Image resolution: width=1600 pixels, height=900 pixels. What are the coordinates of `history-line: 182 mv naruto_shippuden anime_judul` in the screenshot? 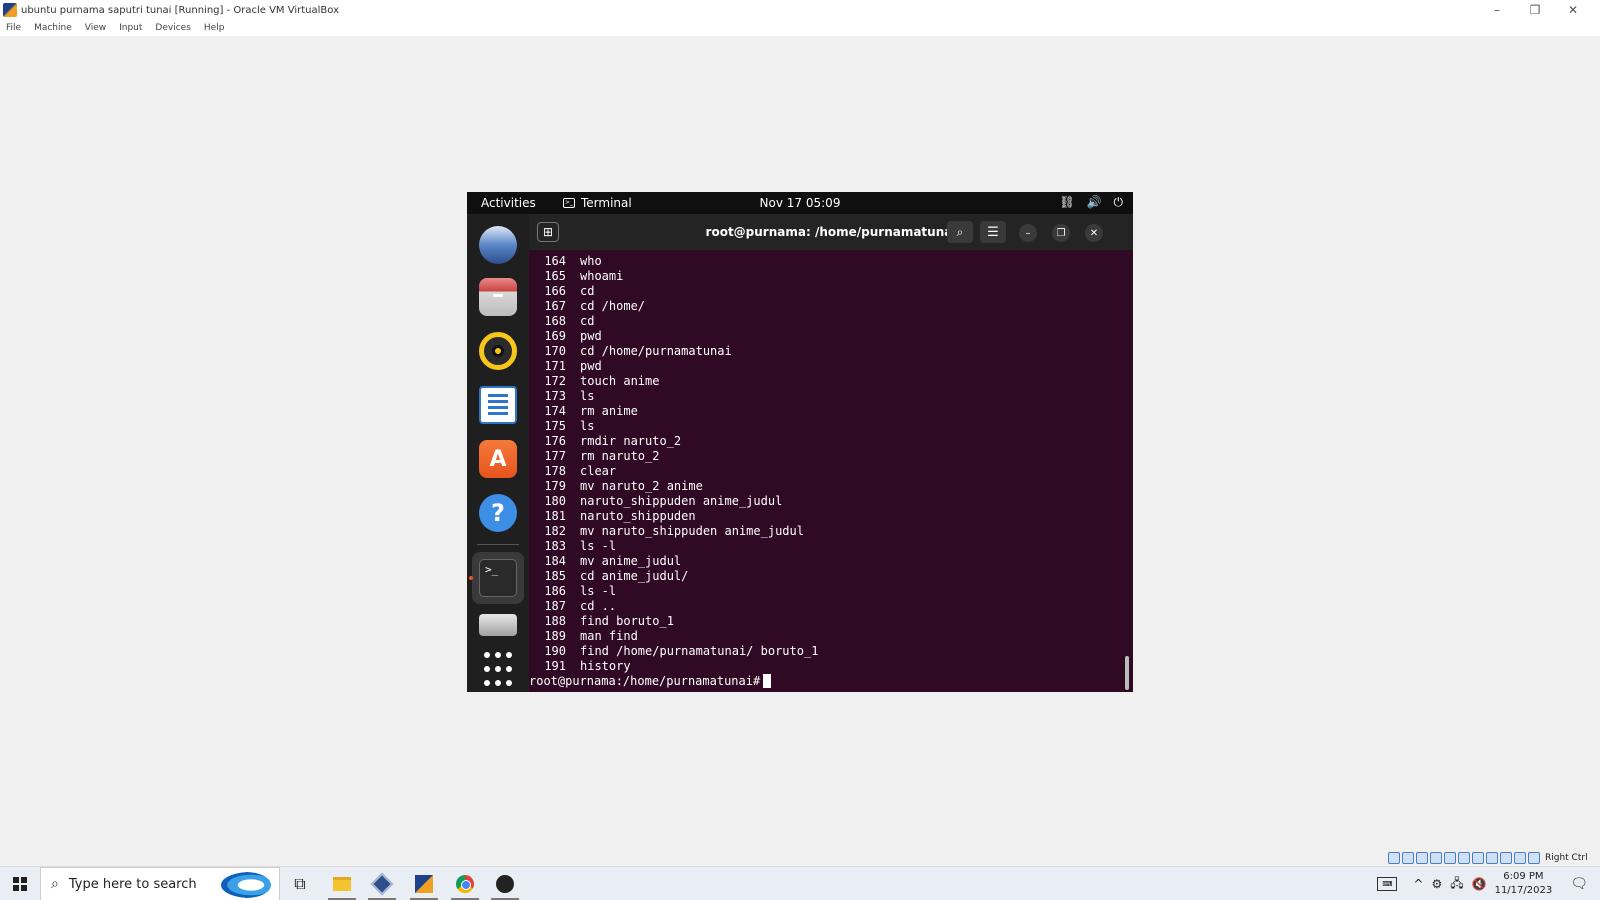 It's located at (831, 531).